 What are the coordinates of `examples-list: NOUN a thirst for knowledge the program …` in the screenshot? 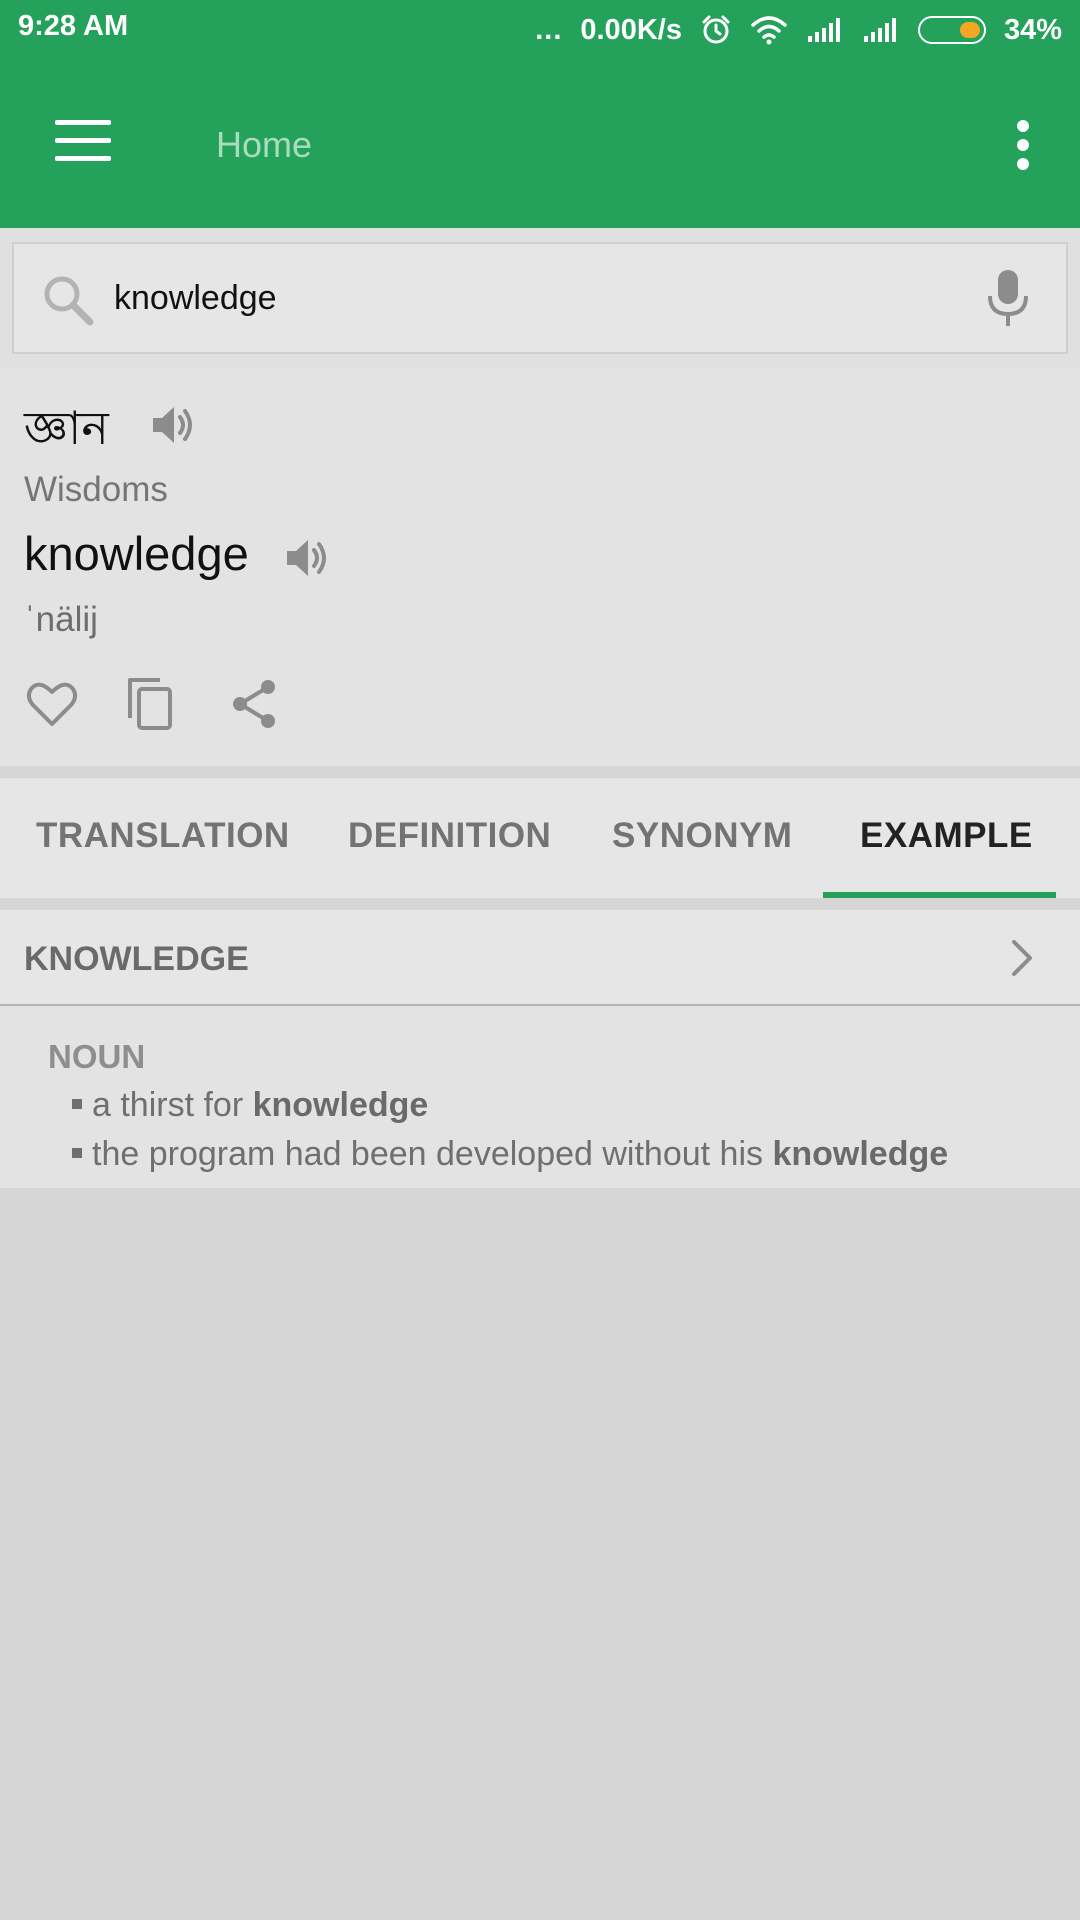 It's located at (540, 1097).